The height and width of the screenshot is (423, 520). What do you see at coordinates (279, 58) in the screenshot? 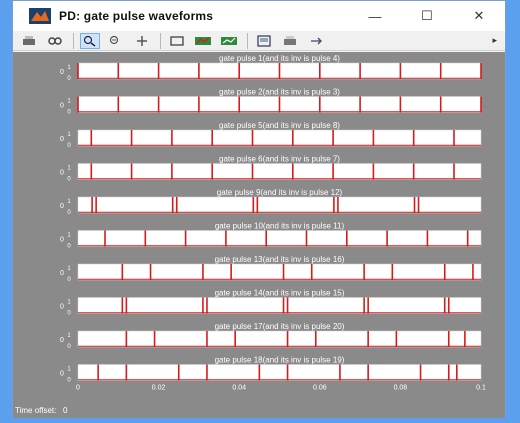
I see `panel-title: gate pulse 1(and its inv is pulse 4)` at bounding box center [279, 58].